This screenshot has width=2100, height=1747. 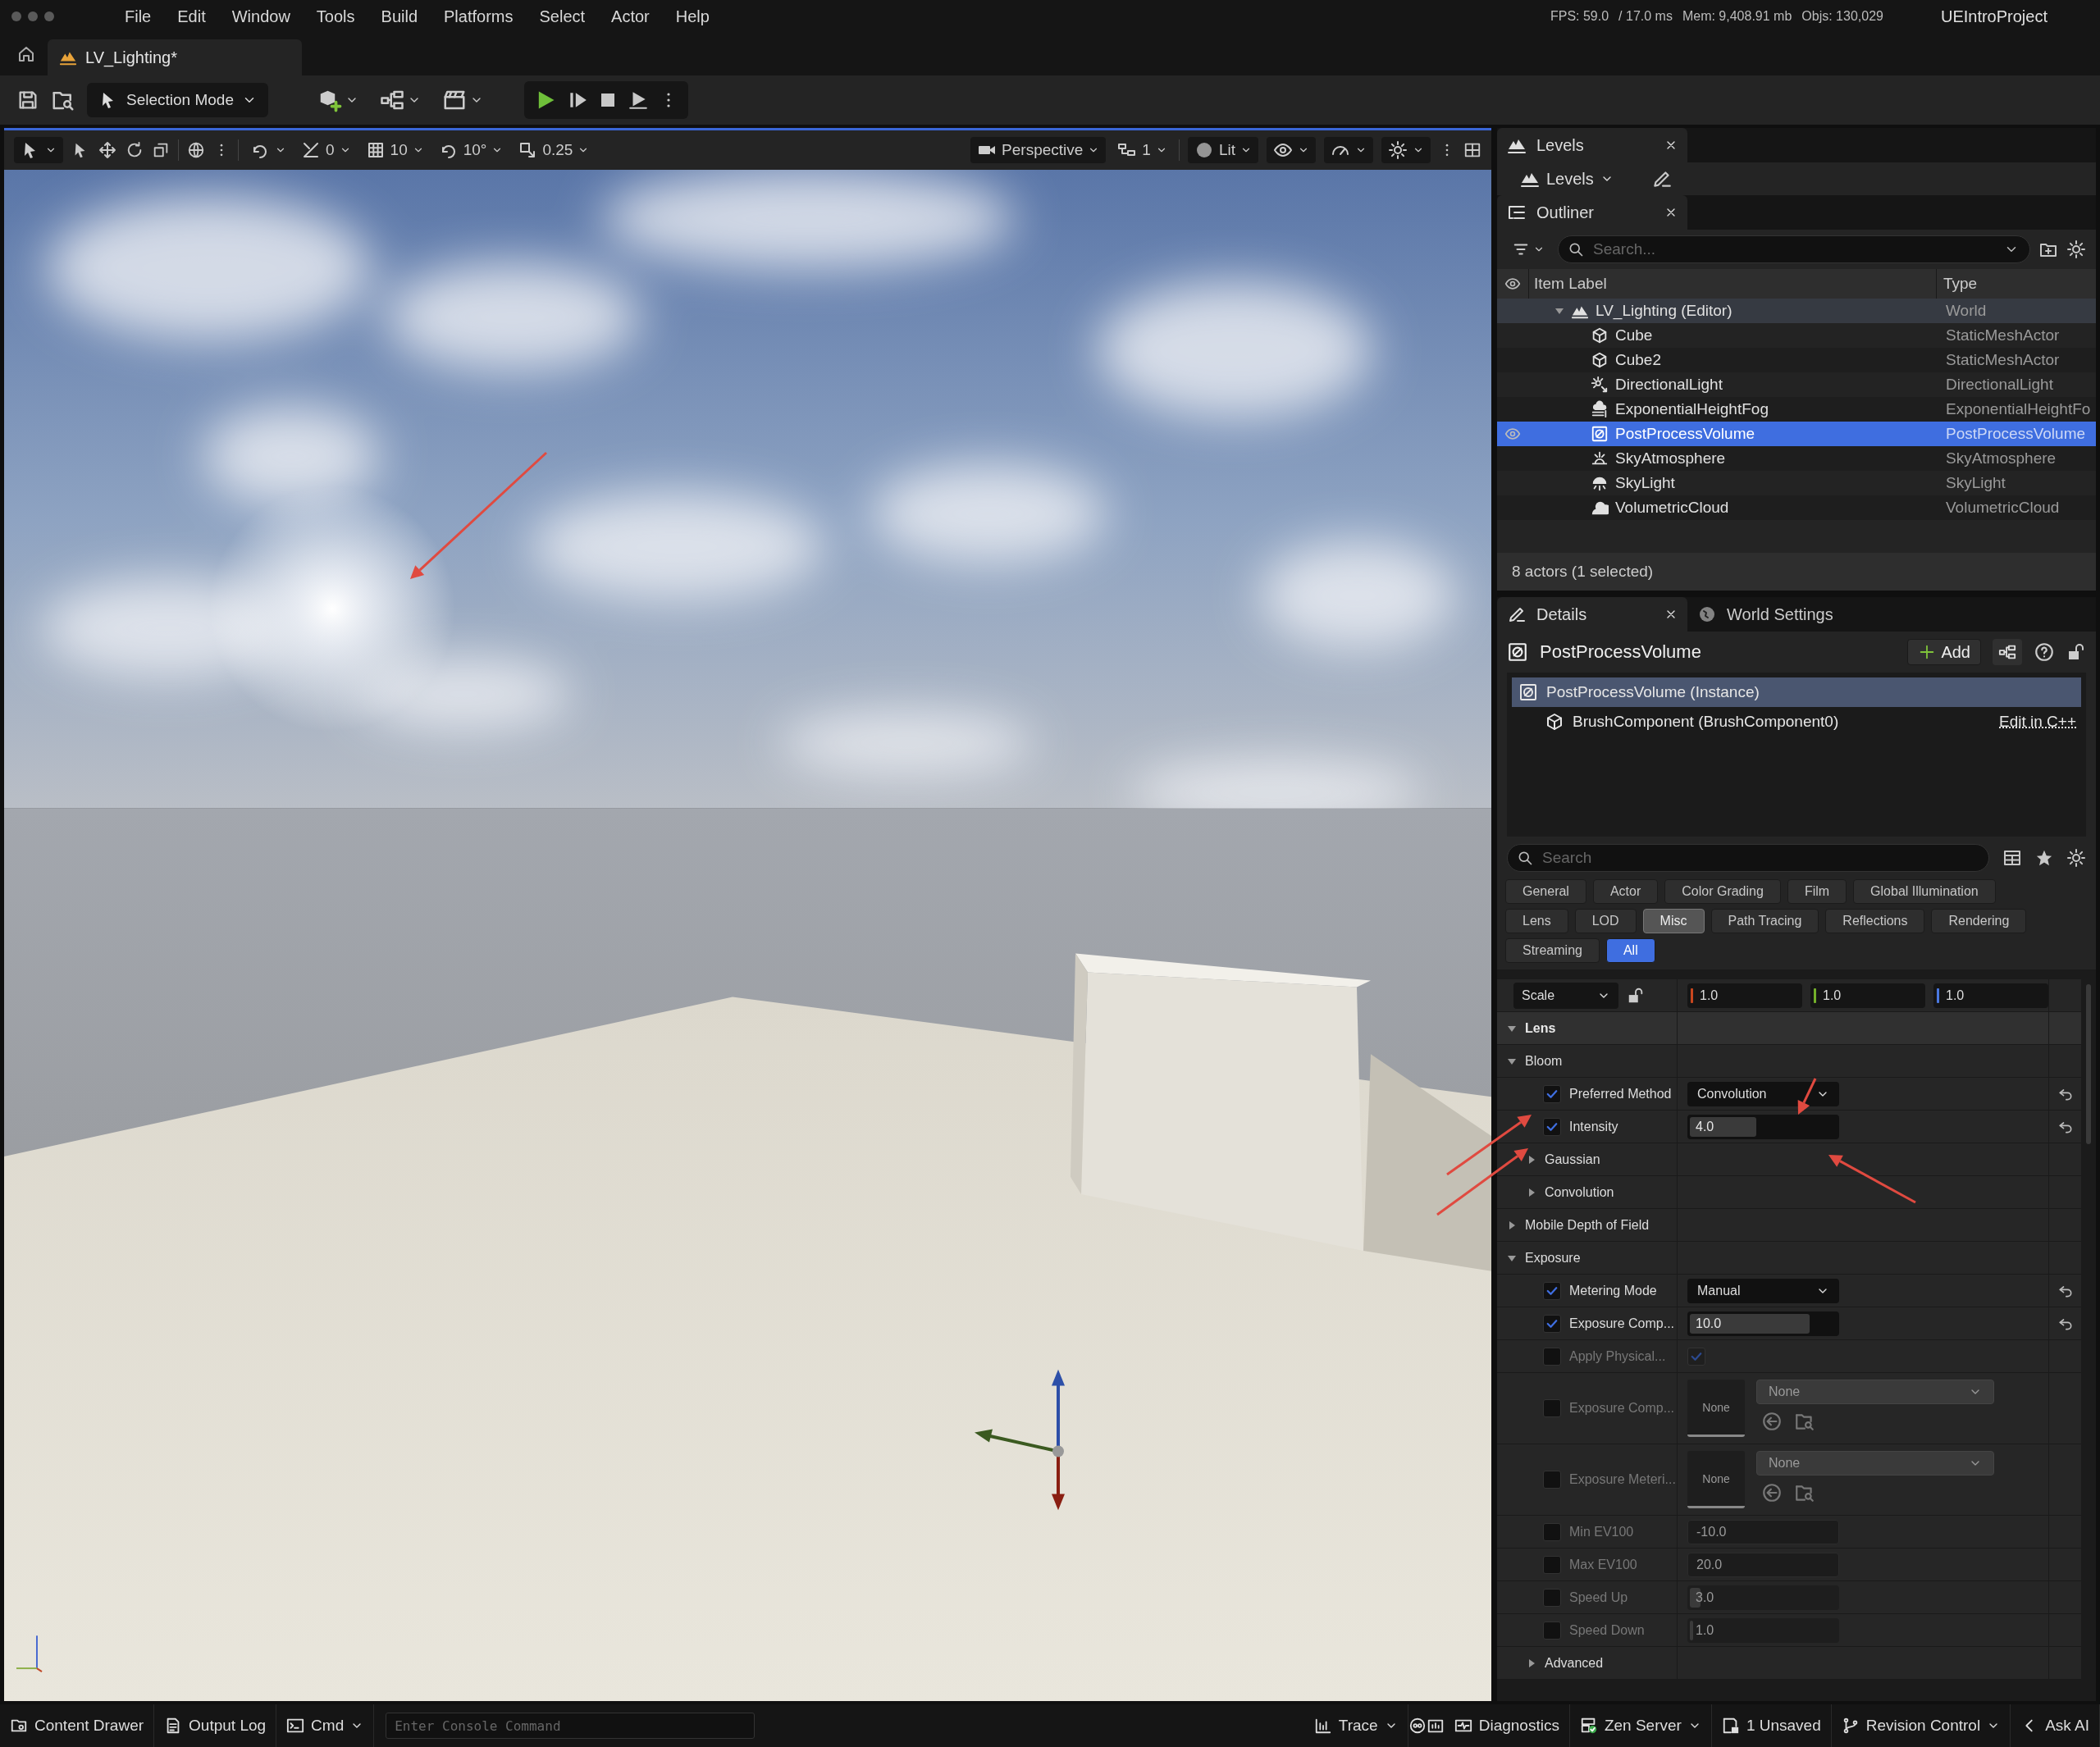 What do you see at coordinates (1559, 311) in the screenshot?
I see `expanded-arrow-icon` at bounding box center [1559, 311].